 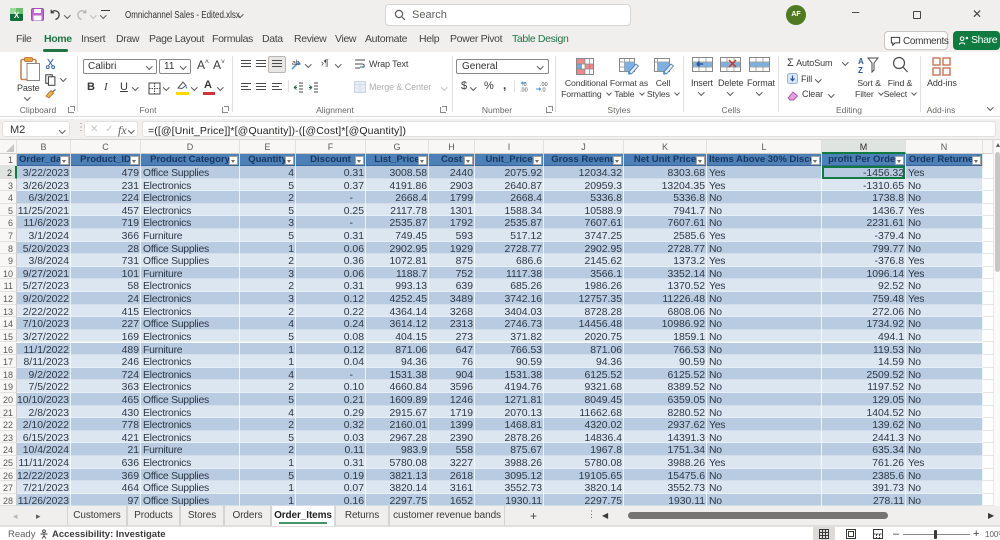 I want to click on svg-text: X, so click(x=17, y=15).